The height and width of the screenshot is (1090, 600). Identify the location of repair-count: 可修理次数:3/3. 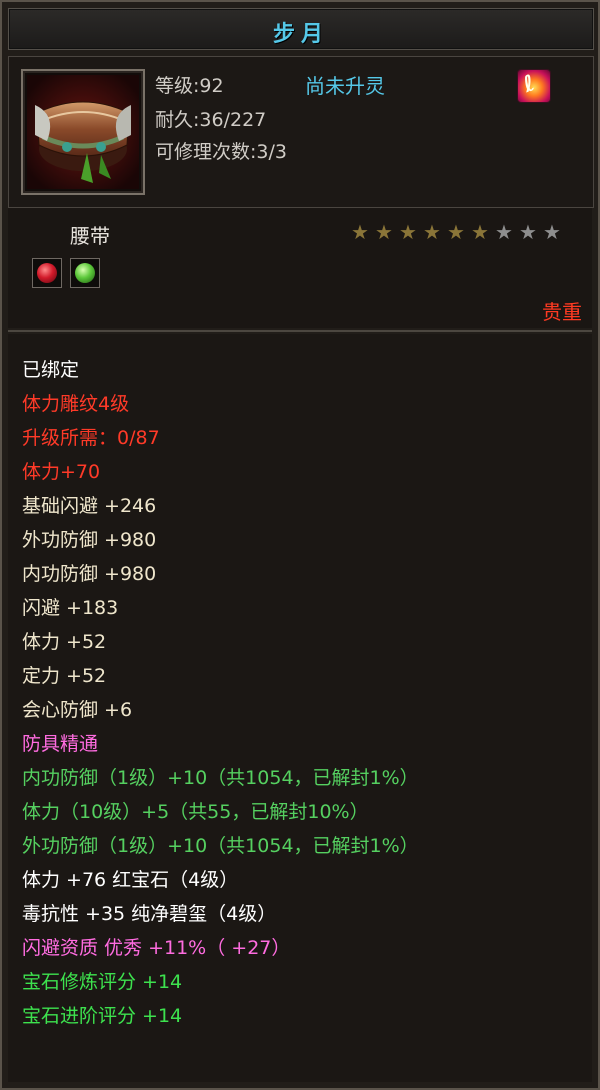
(221, 152).